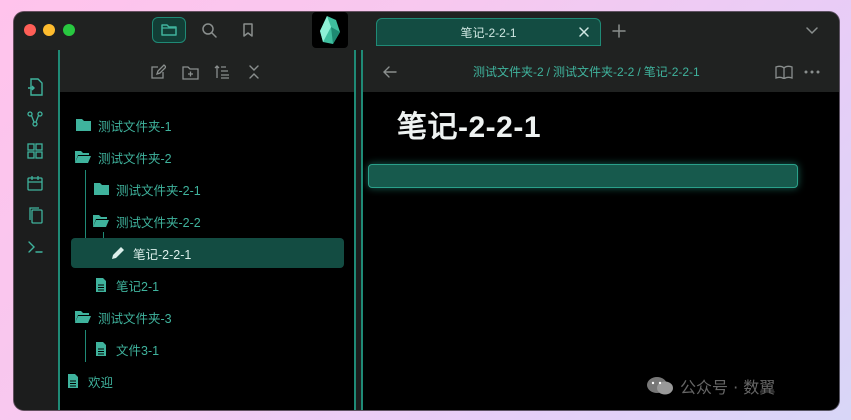 The image size is (851, 420). I want to click on obsidian-logo, so click(330, 30).